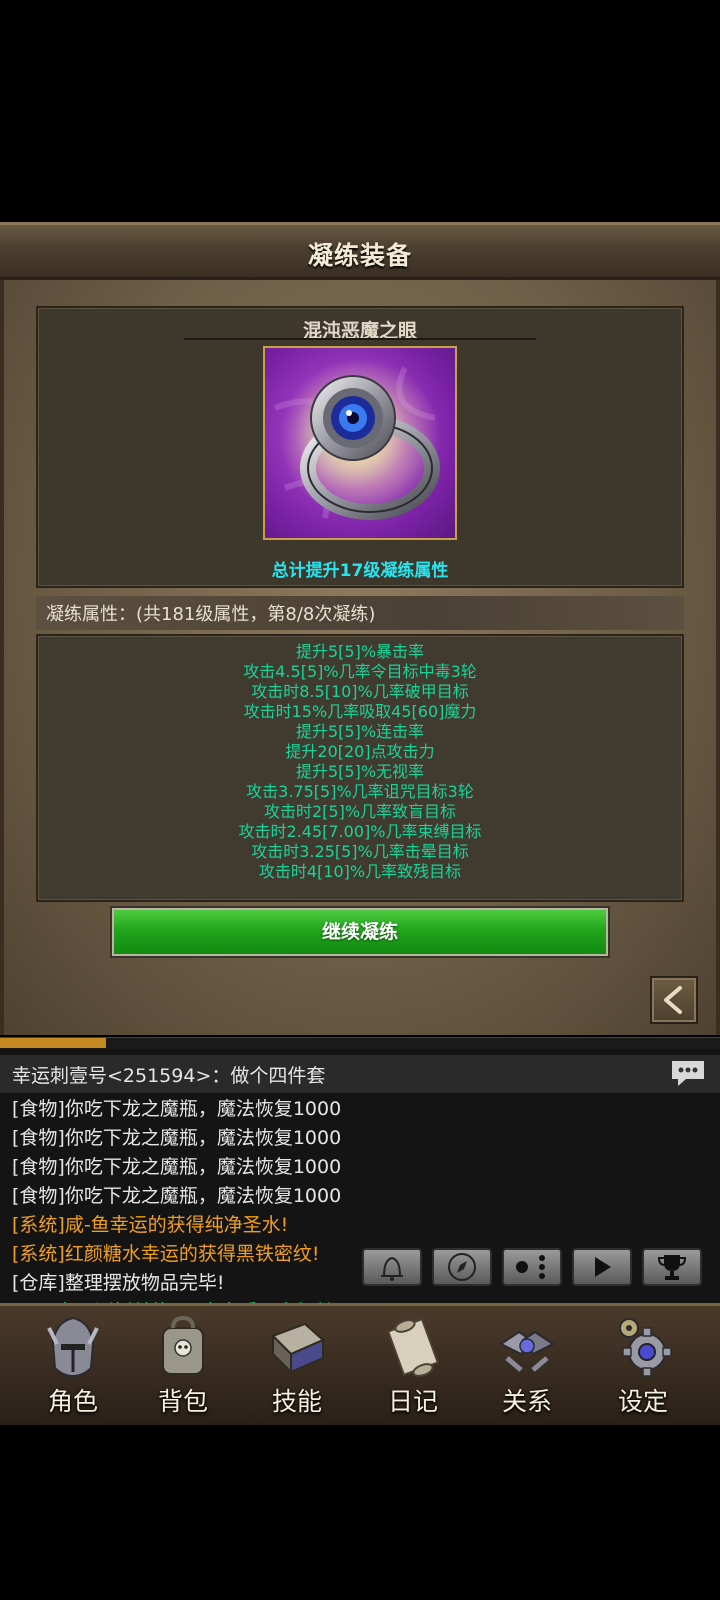 This screenshot has height=1600, width=720. I want to click on skill-book-icon, so click(298, 1348).